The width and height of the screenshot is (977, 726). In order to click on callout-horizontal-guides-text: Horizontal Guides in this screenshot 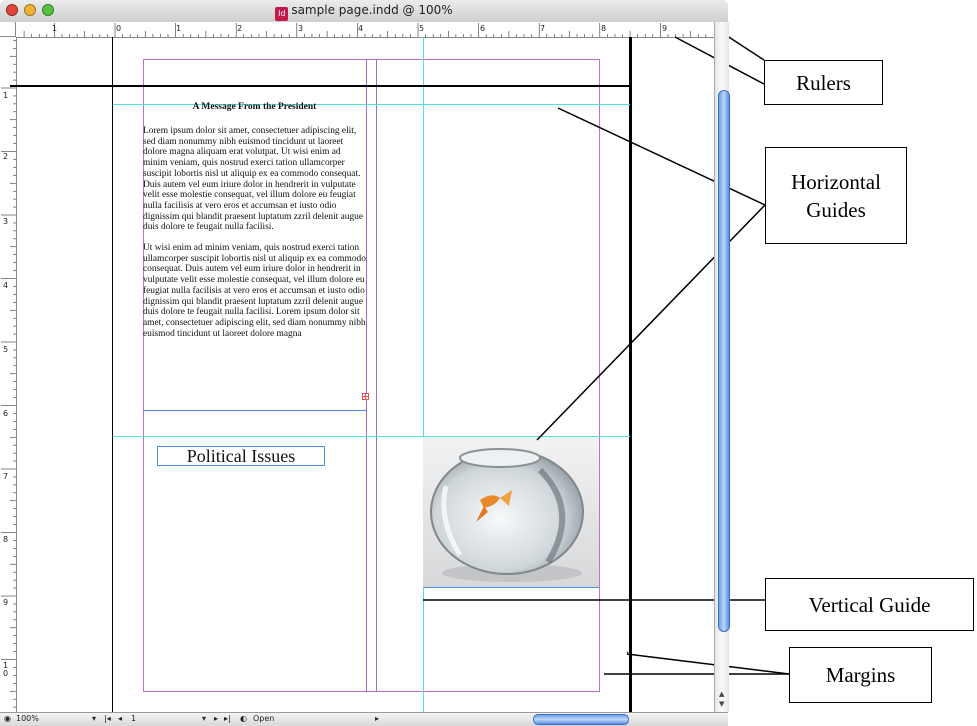, I will do `click(836, 195)`.